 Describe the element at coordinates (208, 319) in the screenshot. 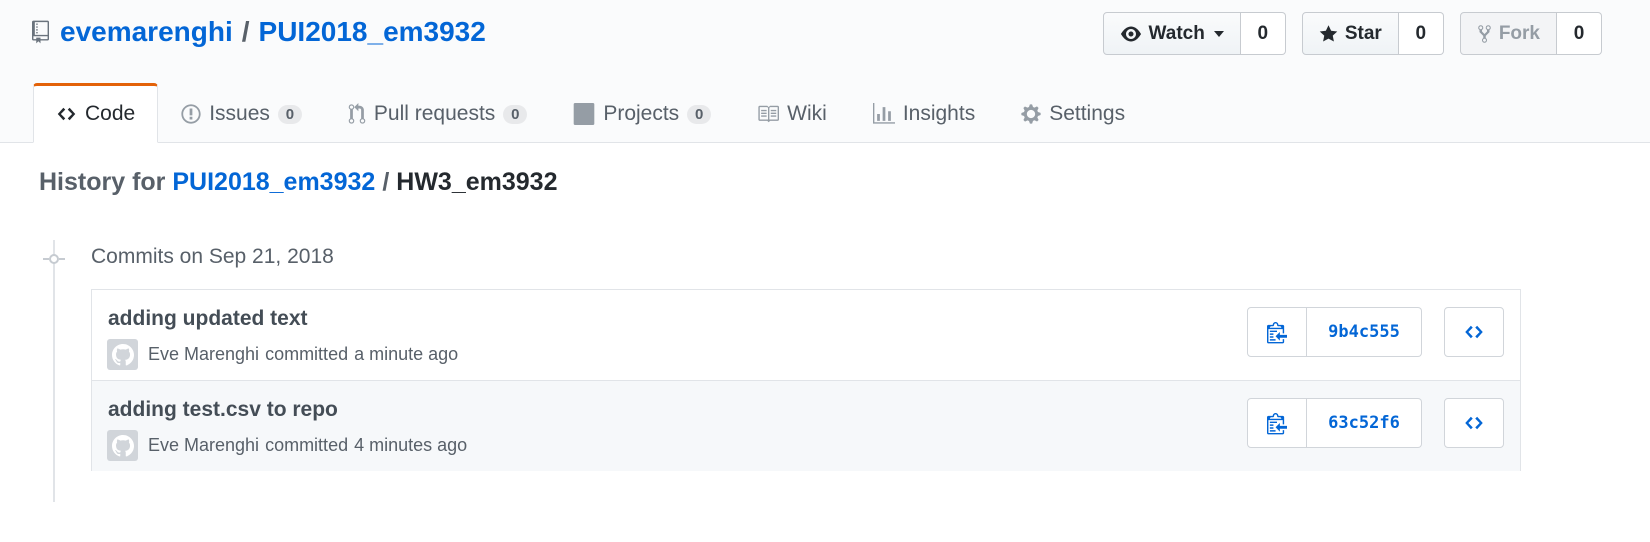

I see `commit-message-link: adding updated text` at that location.